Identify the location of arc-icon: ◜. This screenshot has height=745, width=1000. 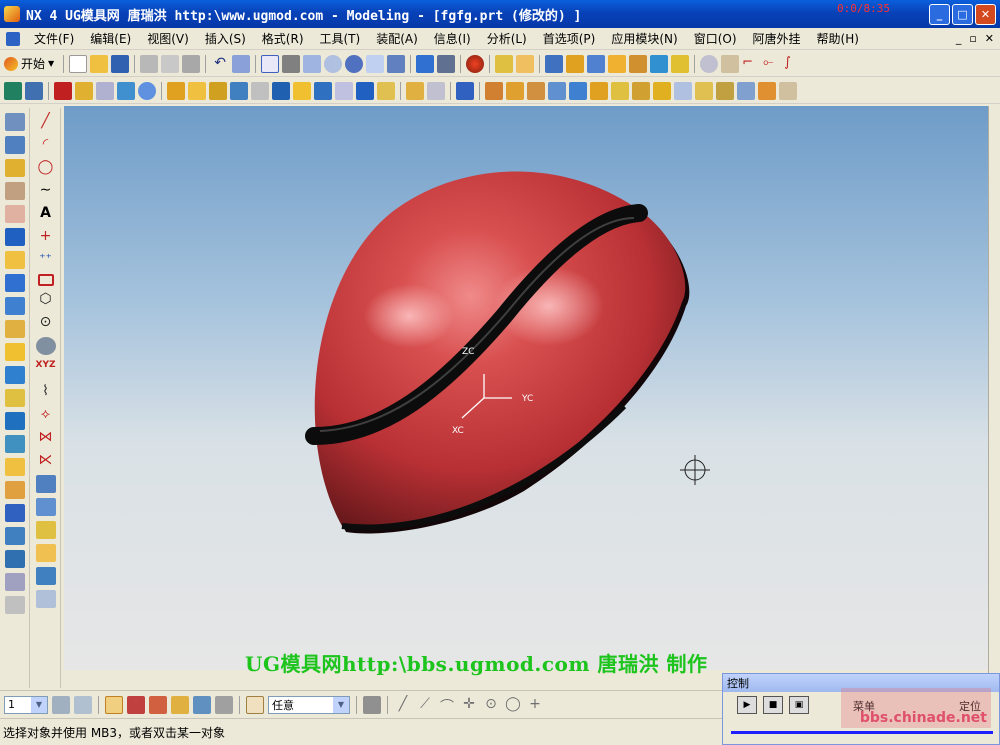
(46, 145).